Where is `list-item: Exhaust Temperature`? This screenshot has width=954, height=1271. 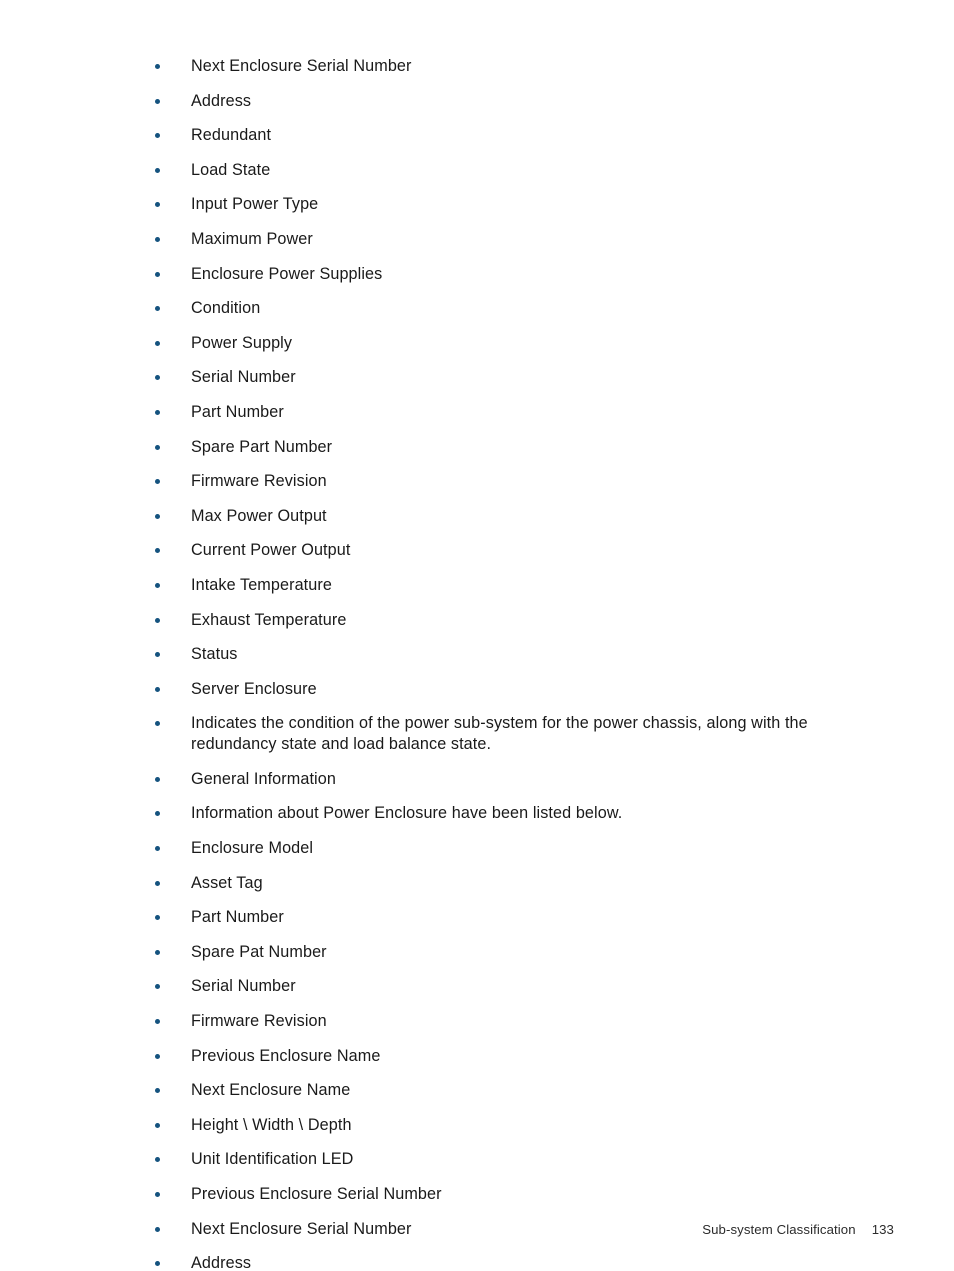 list-item: Exhaust Temperature is located at coordinates (505, 620).